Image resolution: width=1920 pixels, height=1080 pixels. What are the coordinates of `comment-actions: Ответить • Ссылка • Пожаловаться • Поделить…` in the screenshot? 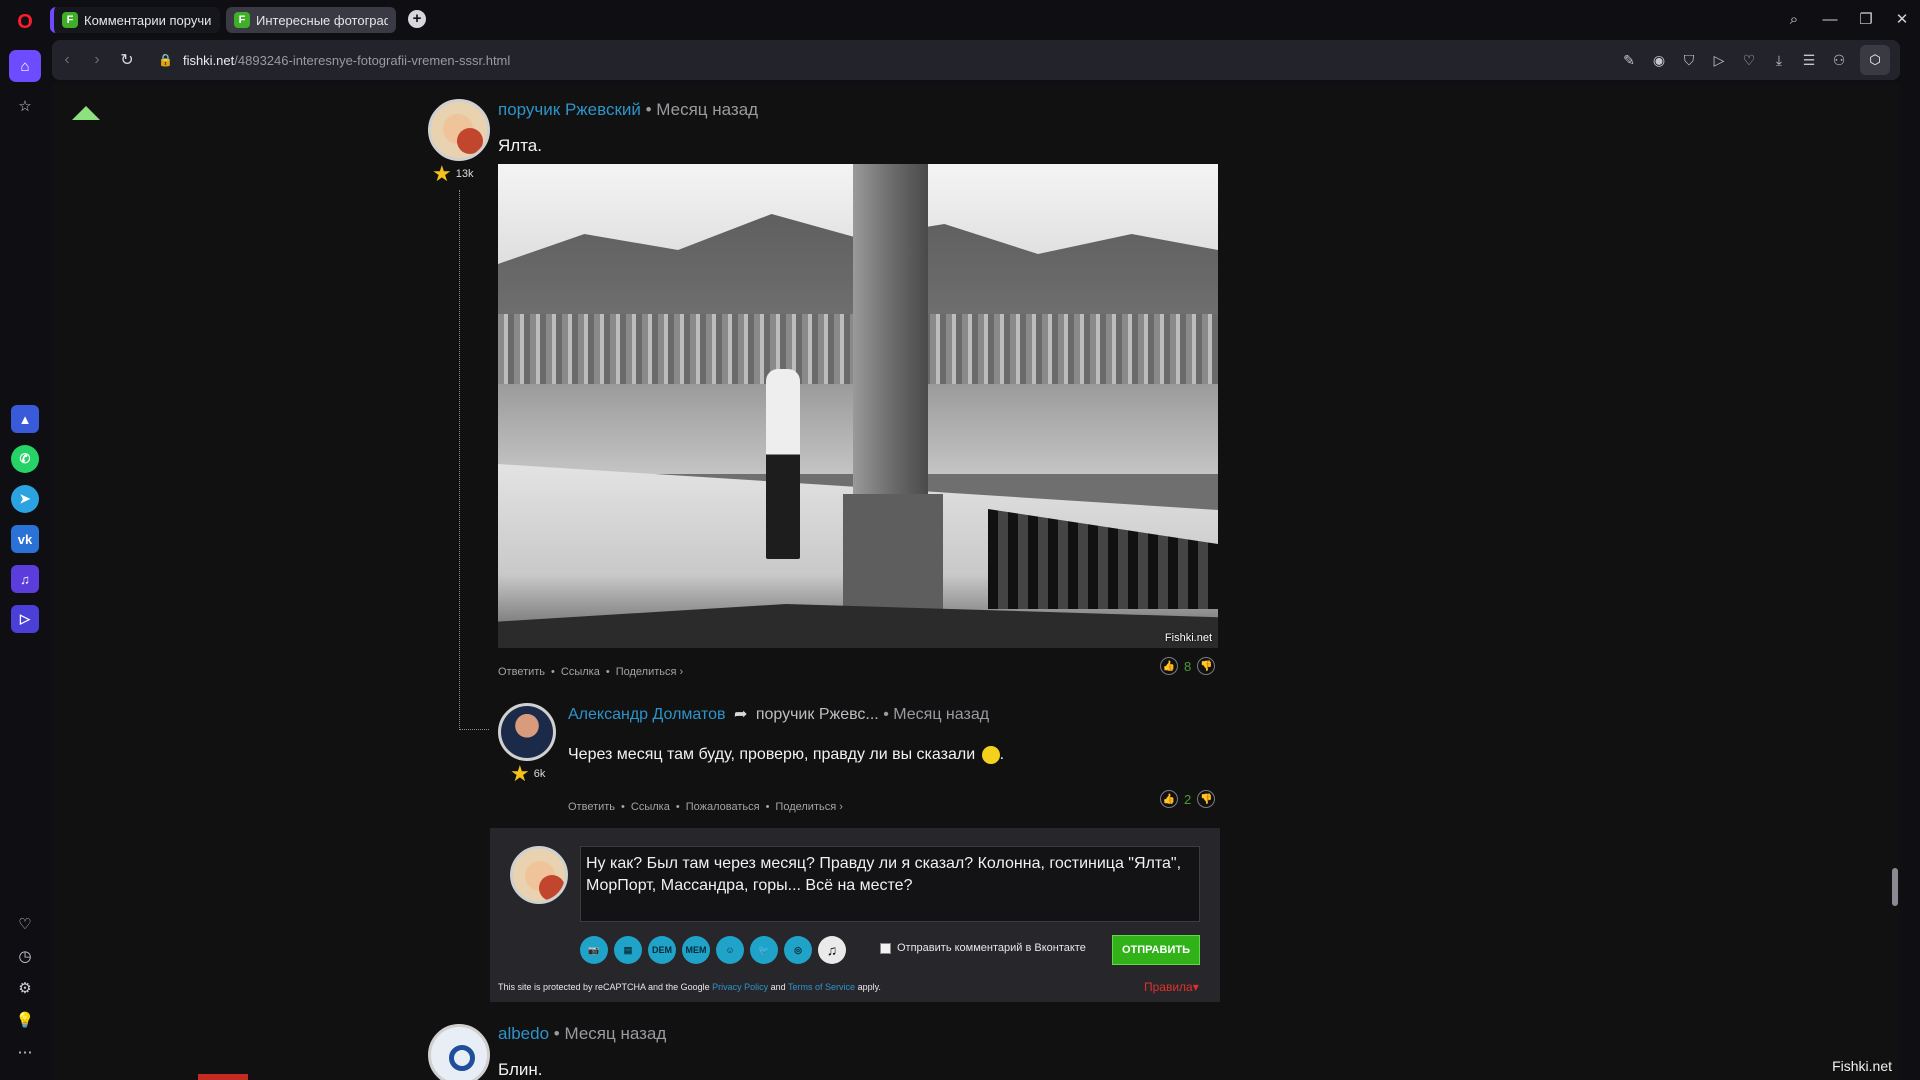 It's located at (705, 807).